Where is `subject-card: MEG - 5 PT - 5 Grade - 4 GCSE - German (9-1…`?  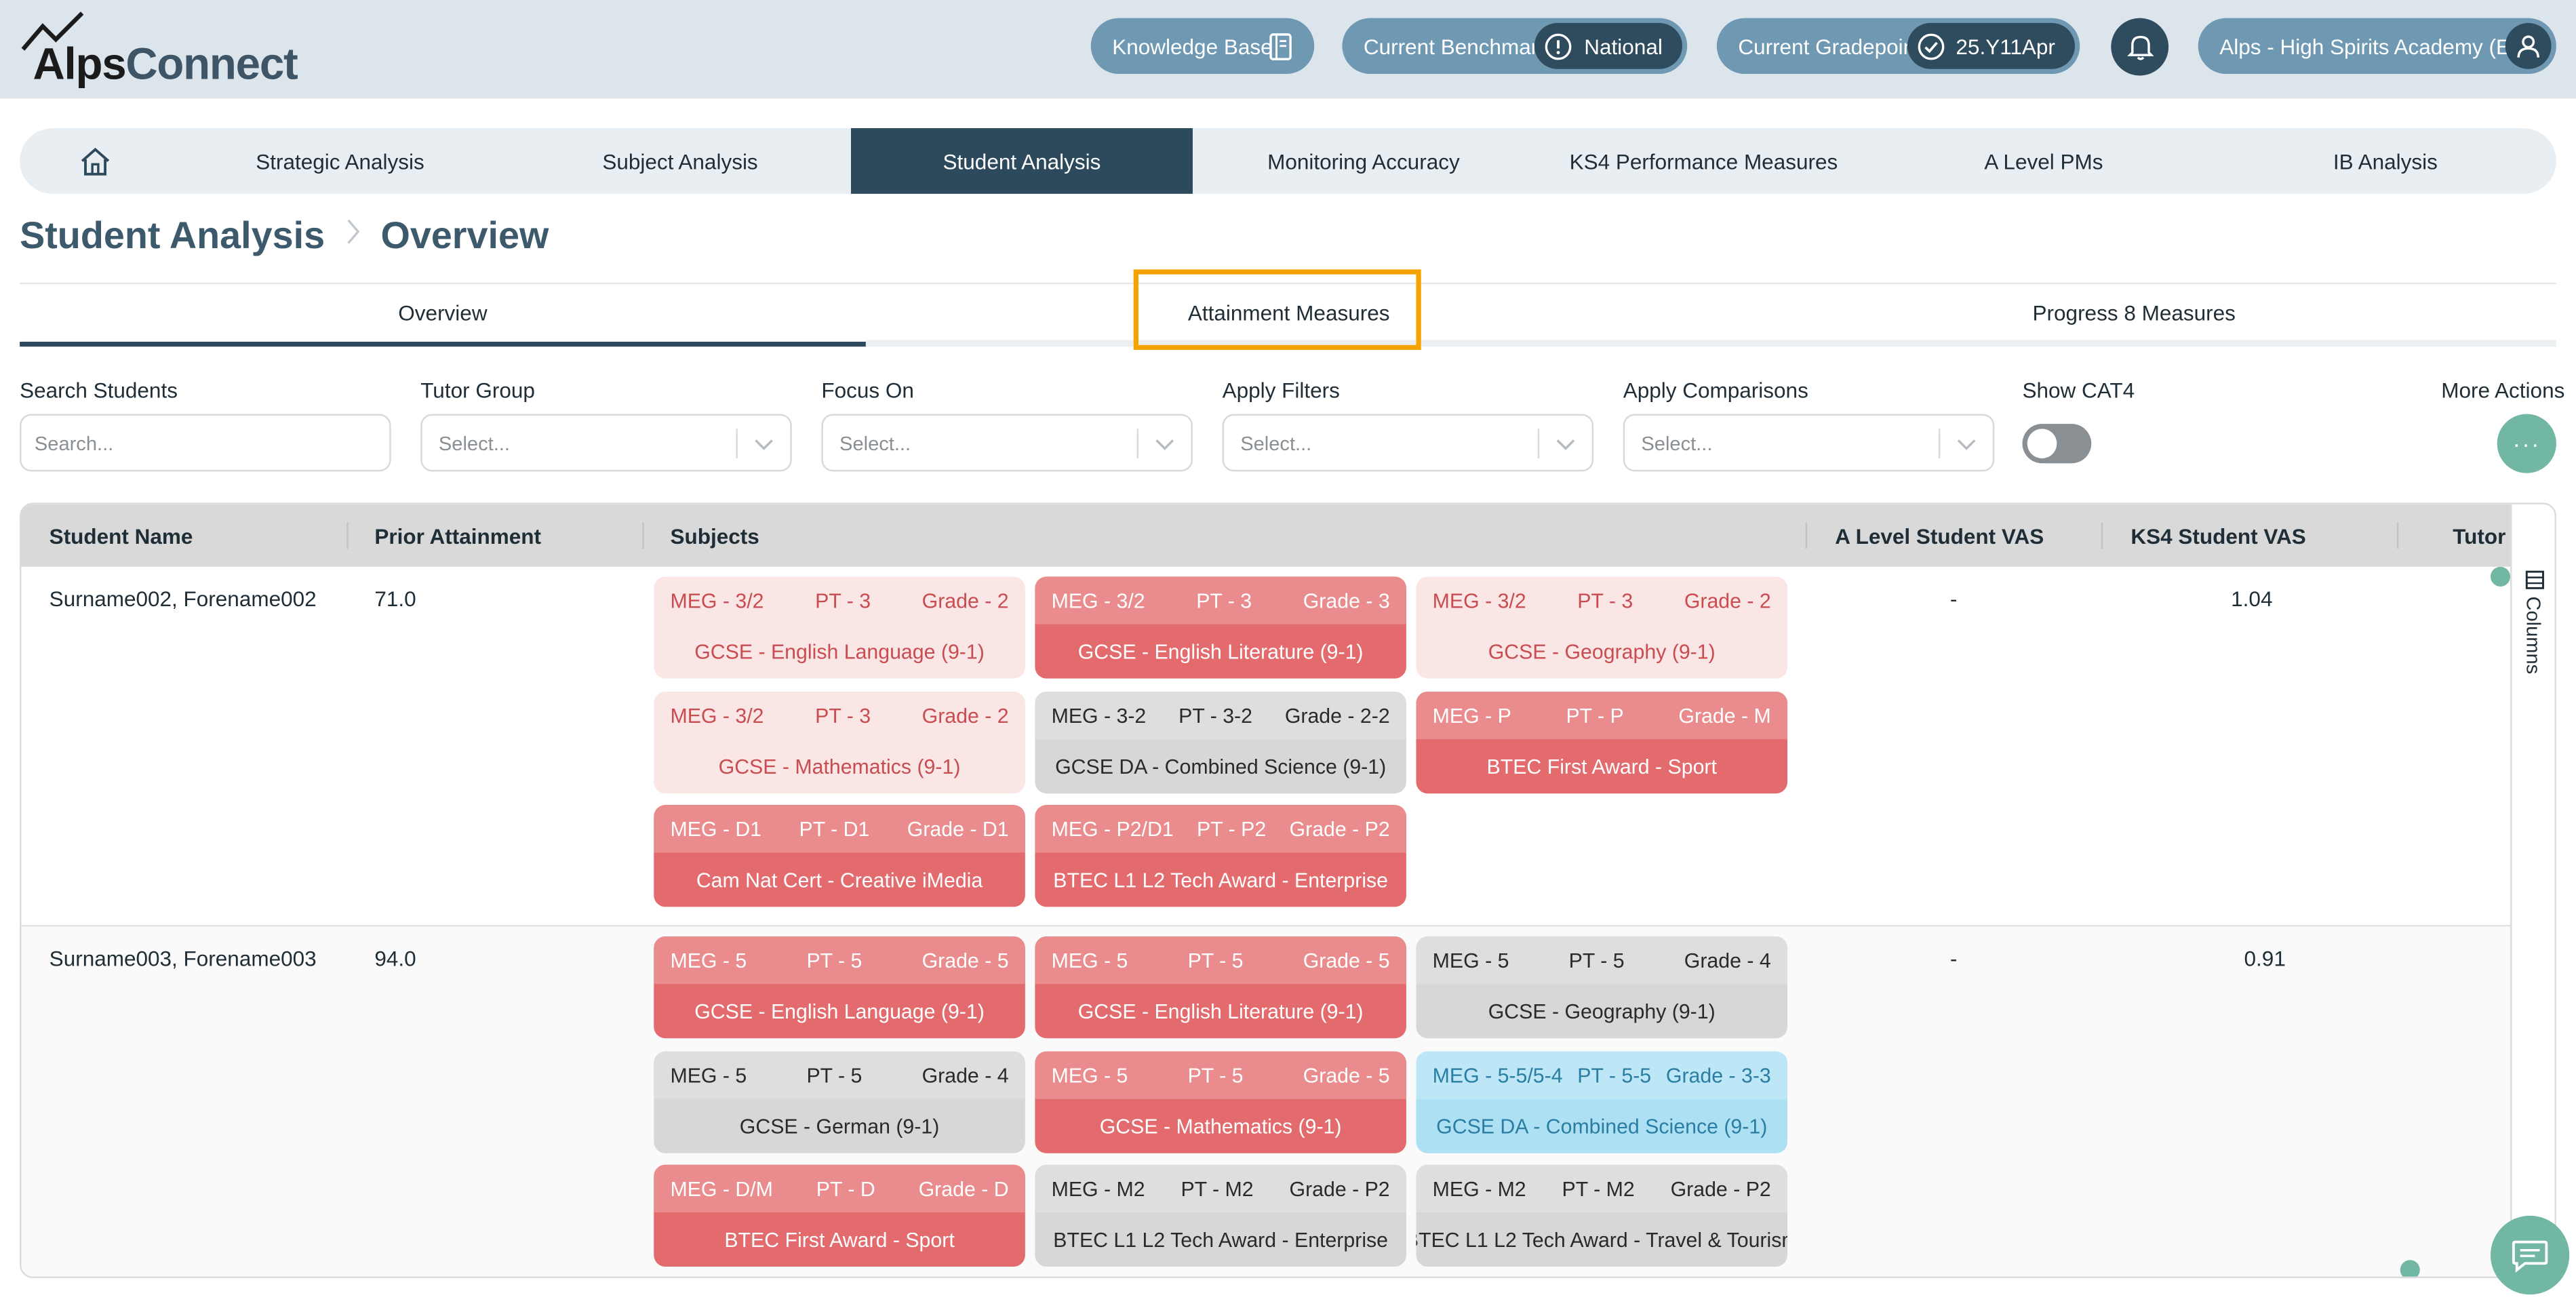
subject-card: MEG - 5 PT - 5 Grade - 4 GCSE - German (9-1… is located at coordinates (840, 1102).